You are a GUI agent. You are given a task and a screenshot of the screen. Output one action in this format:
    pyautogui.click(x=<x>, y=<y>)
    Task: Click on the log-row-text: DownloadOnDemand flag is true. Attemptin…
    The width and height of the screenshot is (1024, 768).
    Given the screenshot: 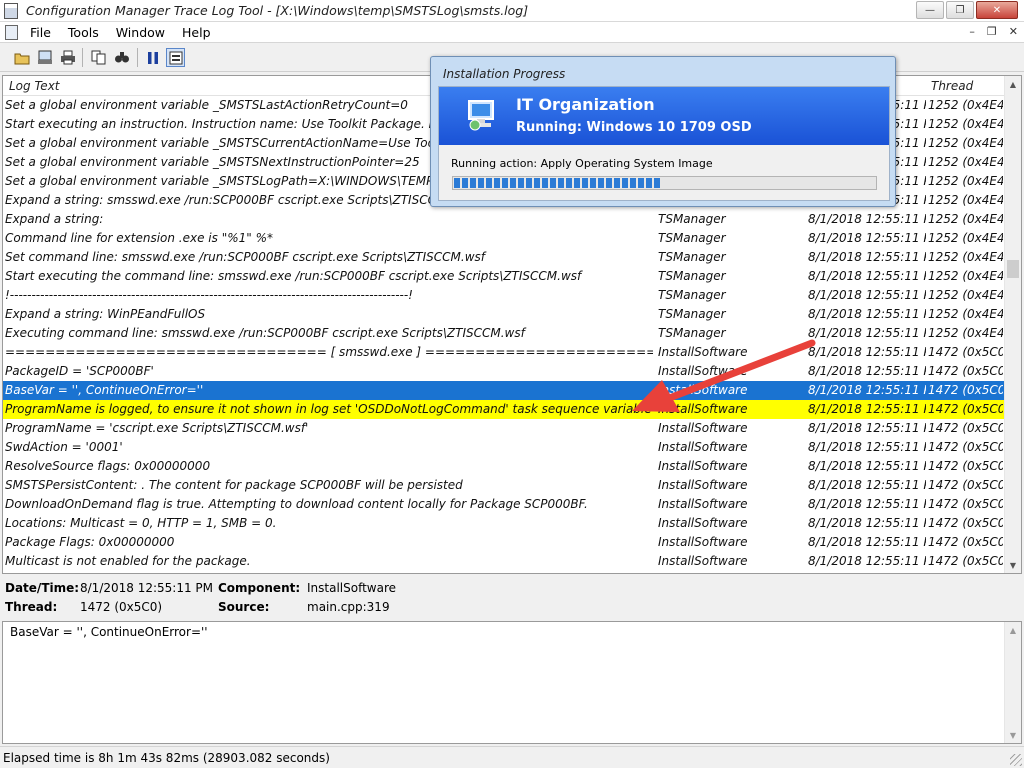 What is the action you would take?
    pyautogui.click(x=296, y=504)
    